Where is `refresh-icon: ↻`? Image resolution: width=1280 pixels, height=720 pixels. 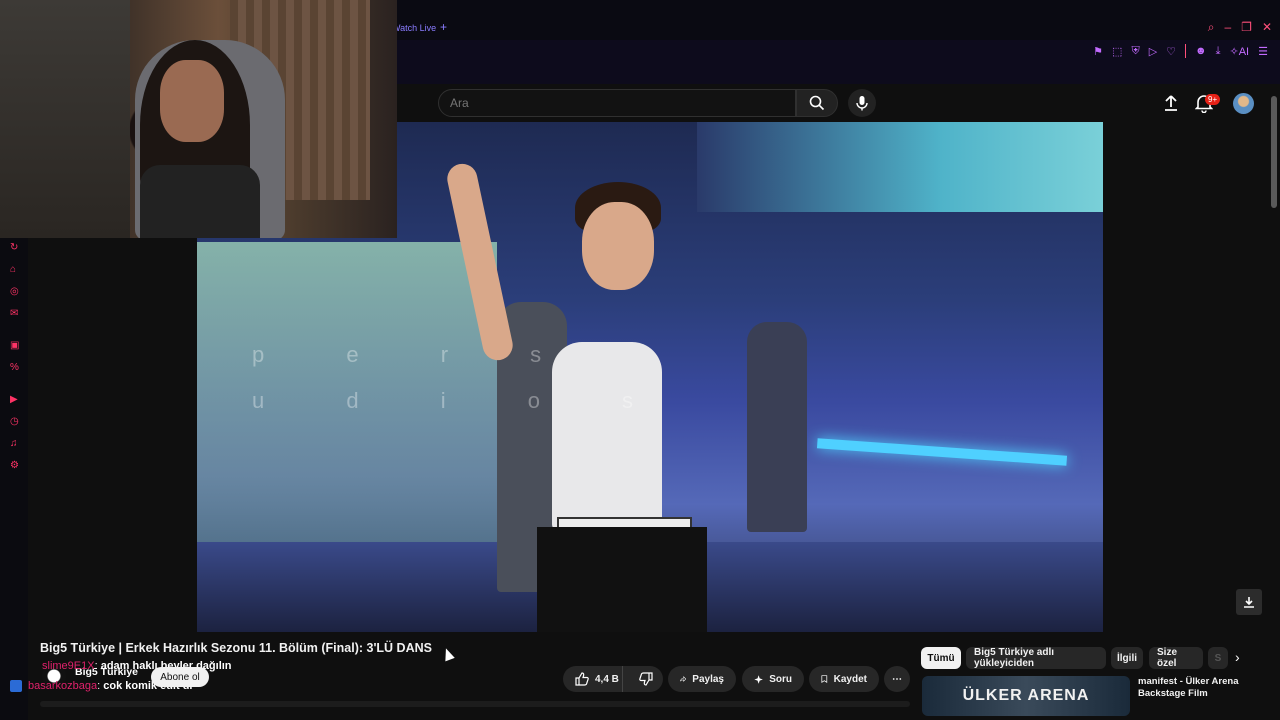
refresh-icon: ↻ is located at coordinates (14, 247).